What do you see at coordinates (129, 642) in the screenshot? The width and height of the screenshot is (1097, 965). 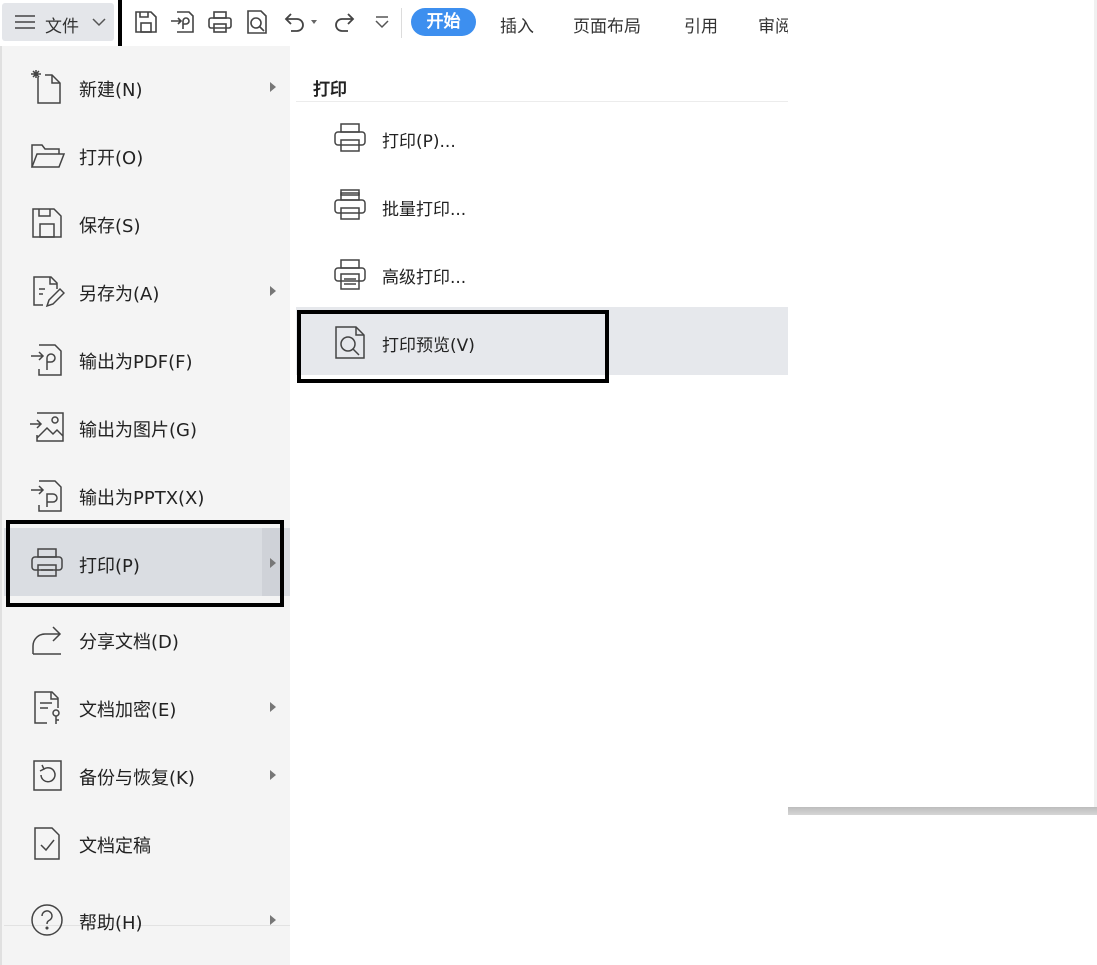 I see `menu-item-label: 分享文档(D)` at bounding box center [129, 642].